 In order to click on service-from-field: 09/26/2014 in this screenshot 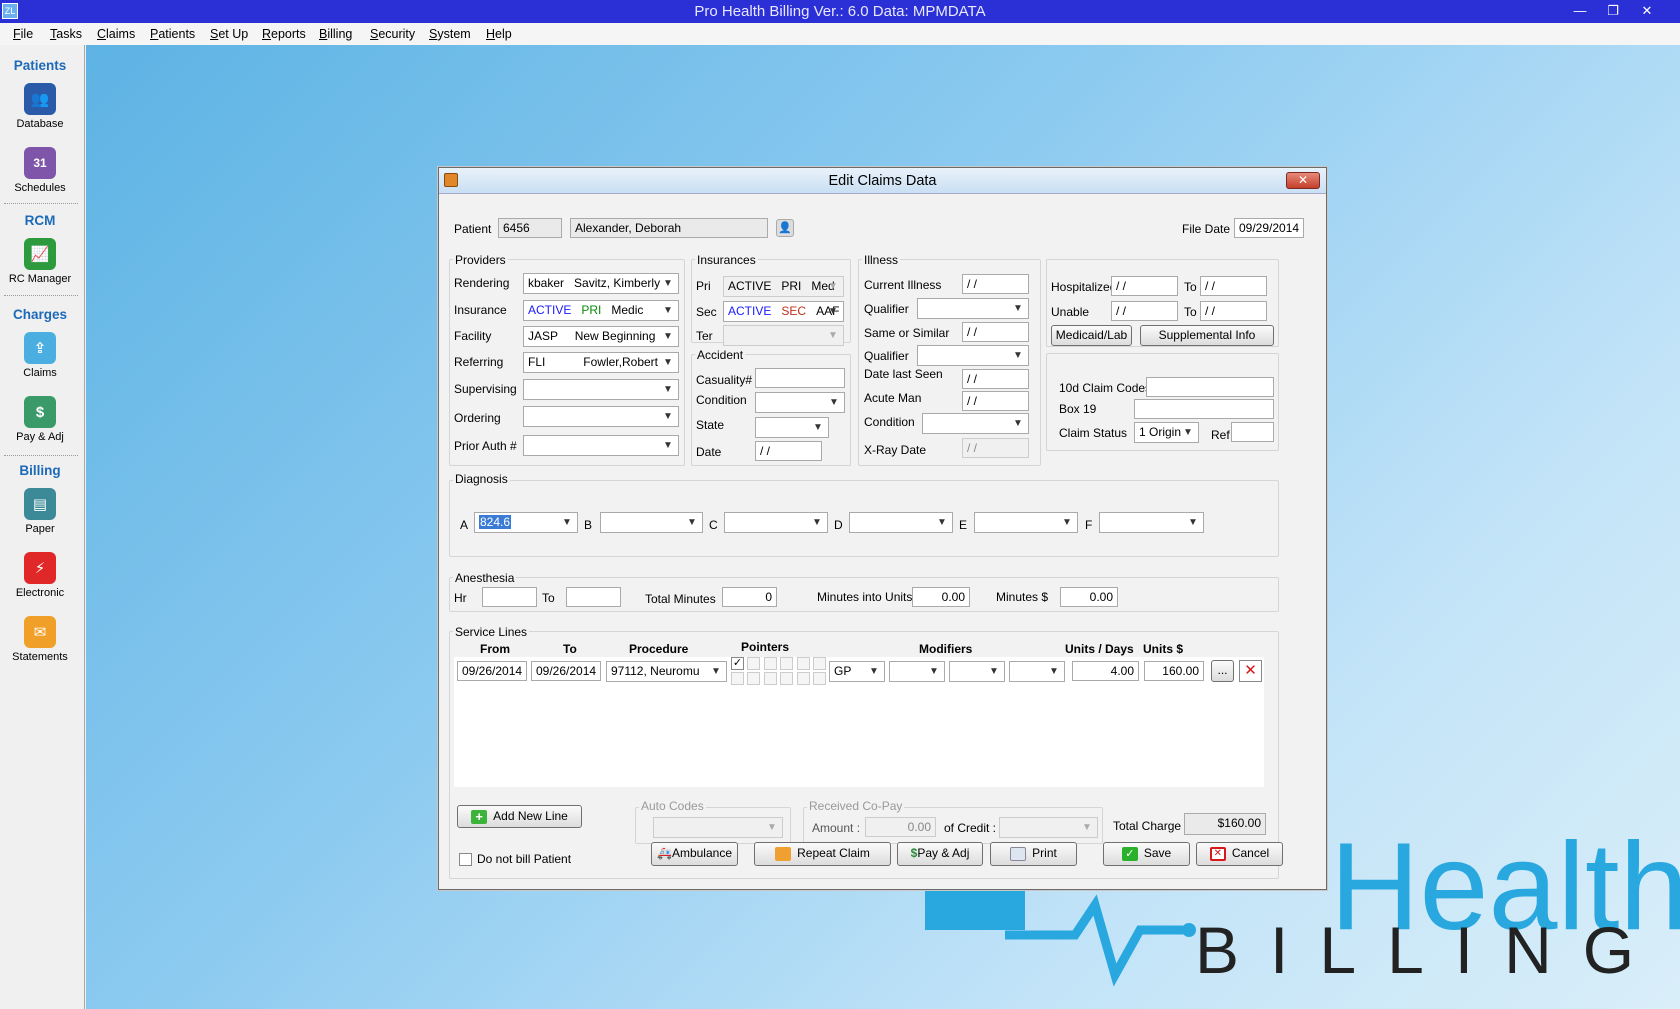, I will do `click(492, 671)`.